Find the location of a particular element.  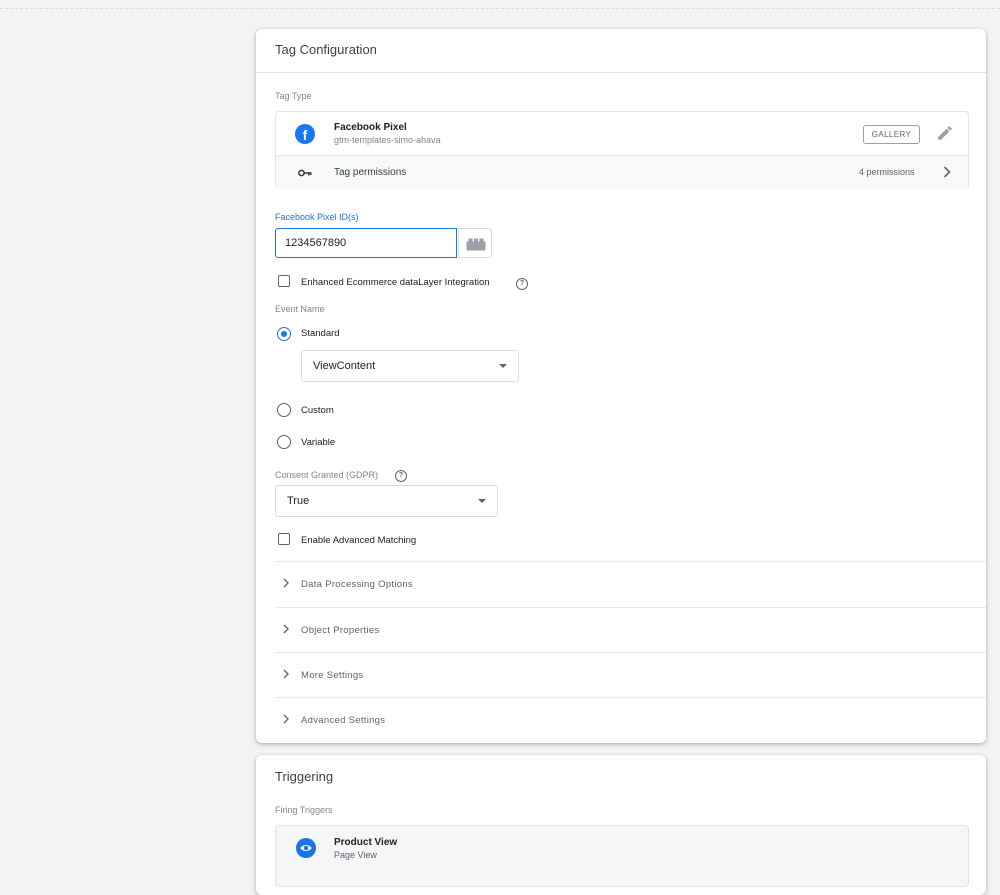

enhanced-ecommerce-label: Enhanced Ecommerce dataLayer Integration is located at coordinates (395, 282).